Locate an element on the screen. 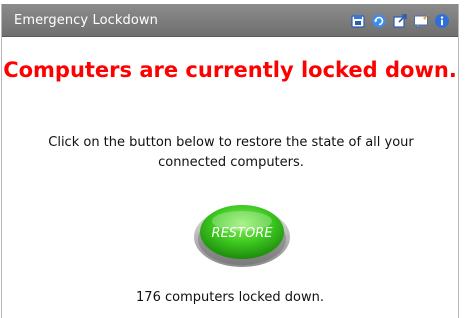  popout-icon is located at coordinates (400, 21).